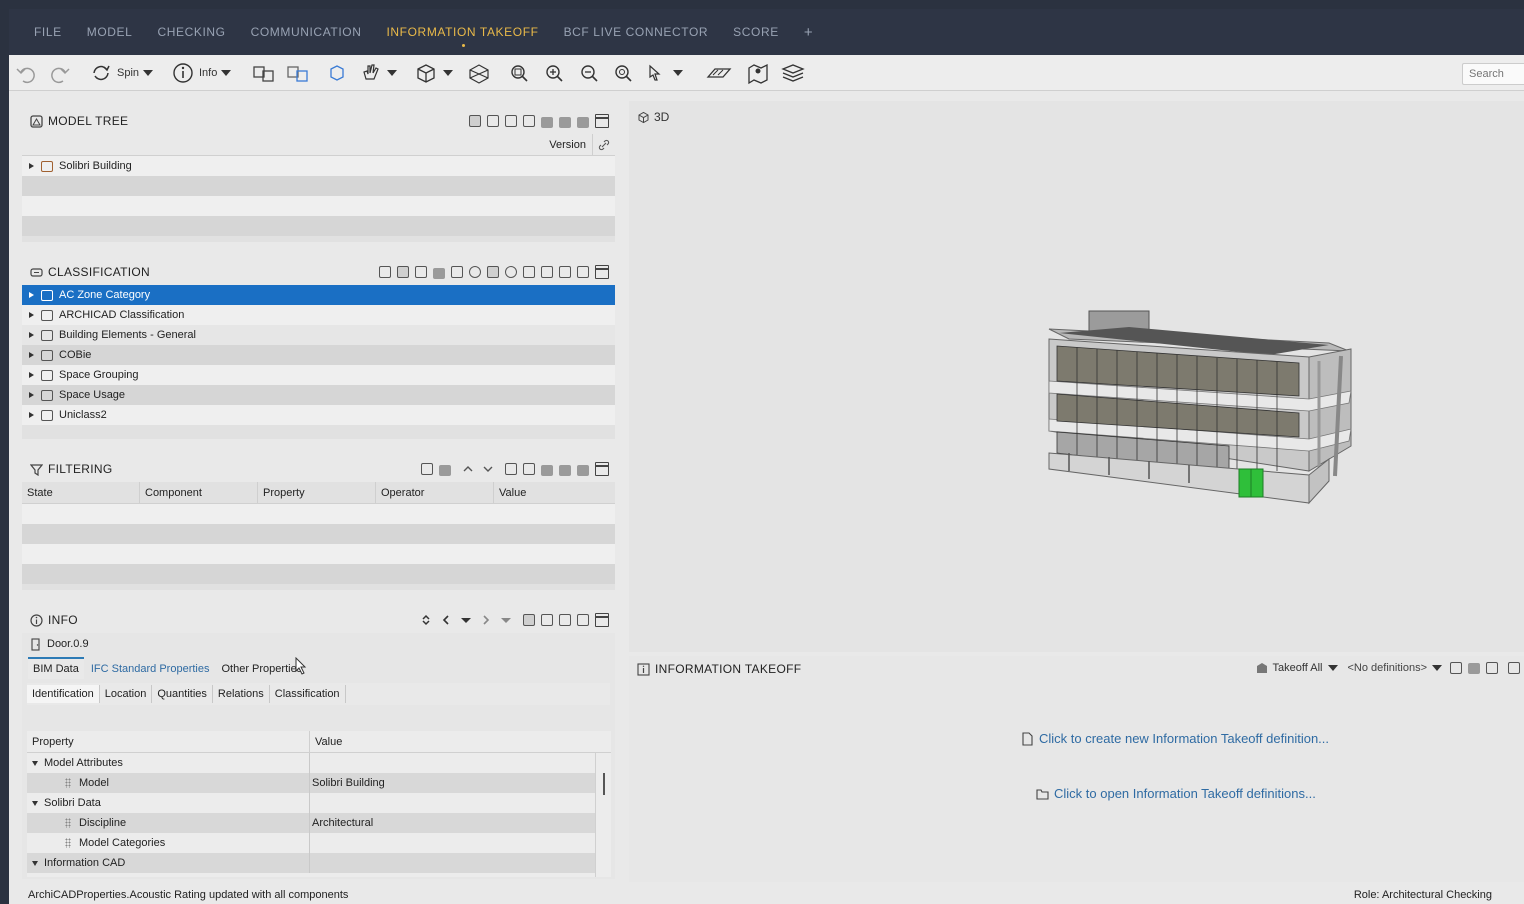 This screenshot has width=1524, height=904. What do you see at coordinates (318, 335) in the screenshot?
I see `classification-item-building-elements: Building Elements - General` at bounding box center [318, 335].